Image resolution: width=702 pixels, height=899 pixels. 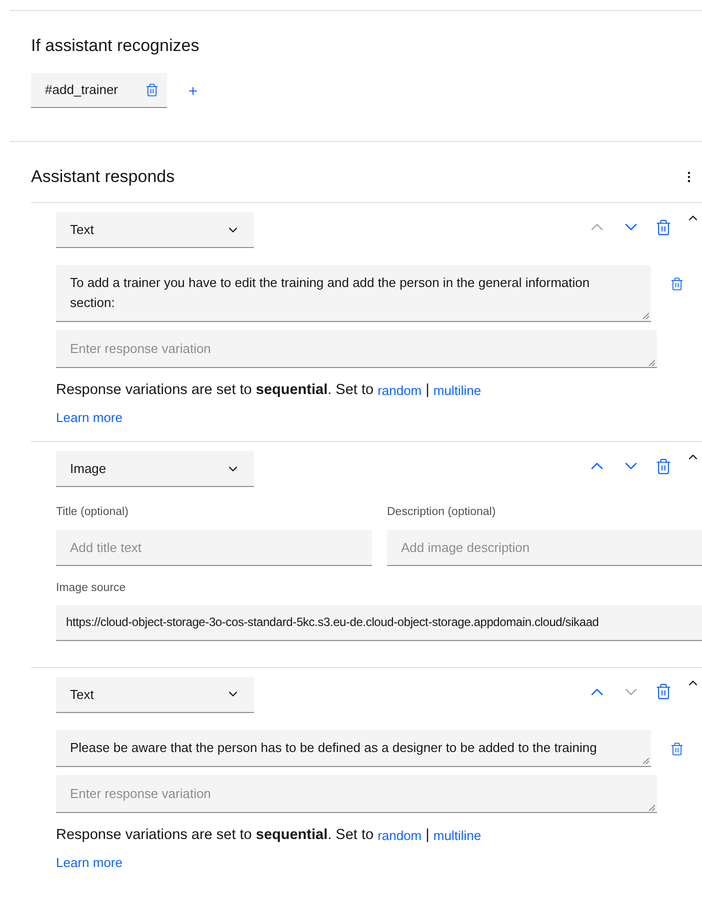 I want to click on intent-label: #add_trainer, so click(x=81, y=90).